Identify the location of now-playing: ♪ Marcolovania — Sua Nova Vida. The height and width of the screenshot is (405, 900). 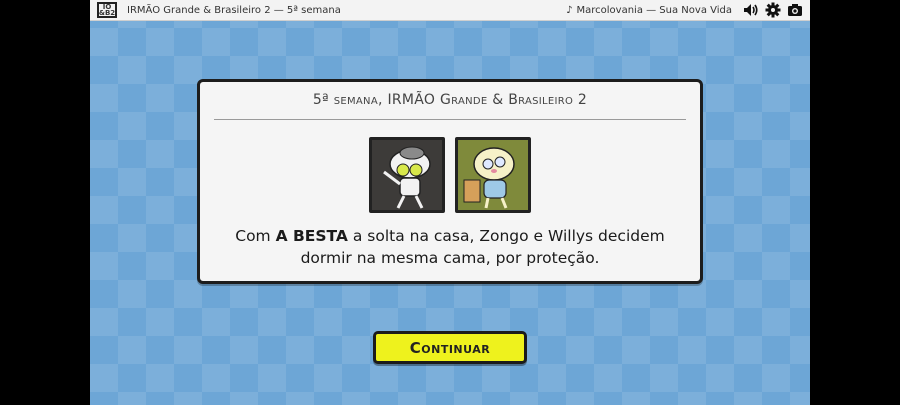
(649, 10).